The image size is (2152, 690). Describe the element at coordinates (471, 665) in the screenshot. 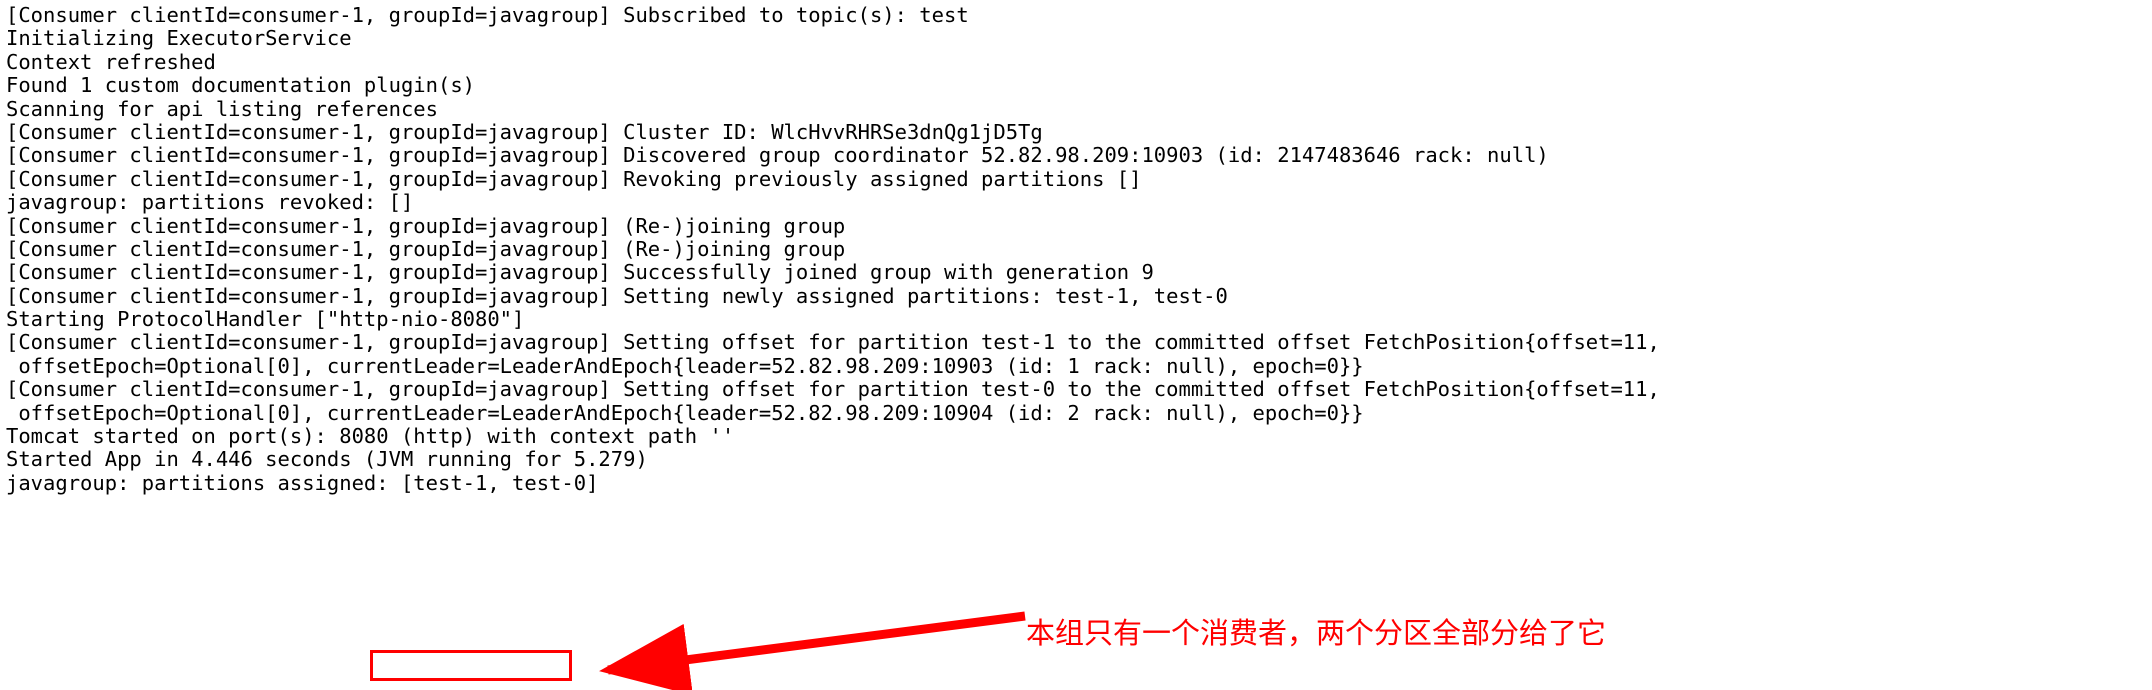

I see `partitions-assigned-highlight-box` at that location.